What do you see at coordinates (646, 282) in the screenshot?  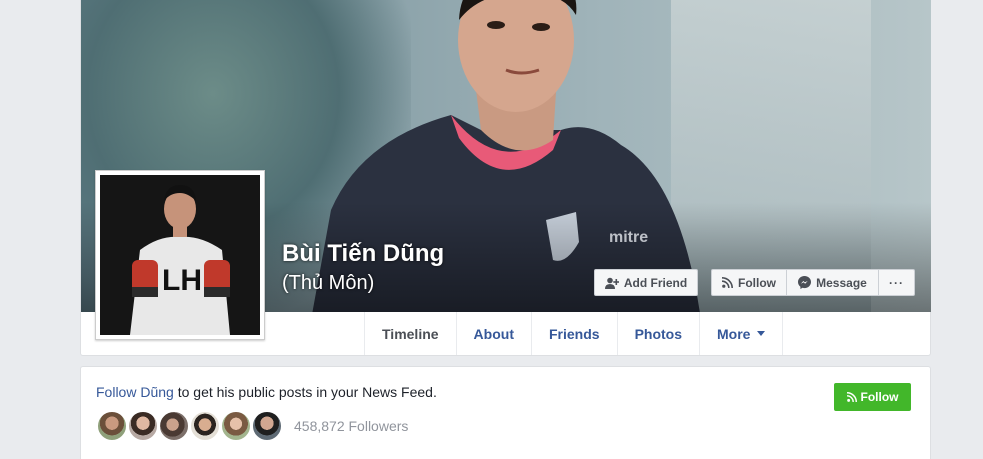 I see `add-friend-button: Add Friend` at bounding box center [646, 282].